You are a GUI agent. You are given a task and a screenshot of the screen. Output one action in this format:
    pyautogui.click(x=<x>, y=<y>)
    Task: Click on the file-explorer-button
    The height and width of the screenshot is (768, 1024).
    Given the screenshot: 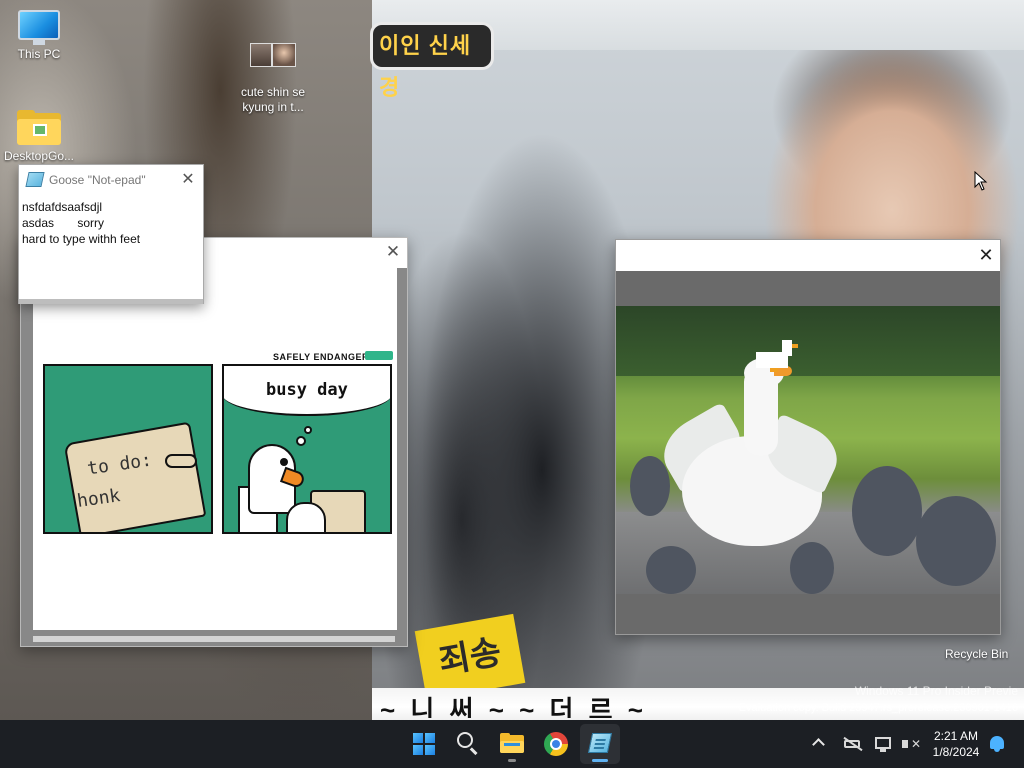 What is the action you would take?
    pyautogui.click(x=512, y=744)
    